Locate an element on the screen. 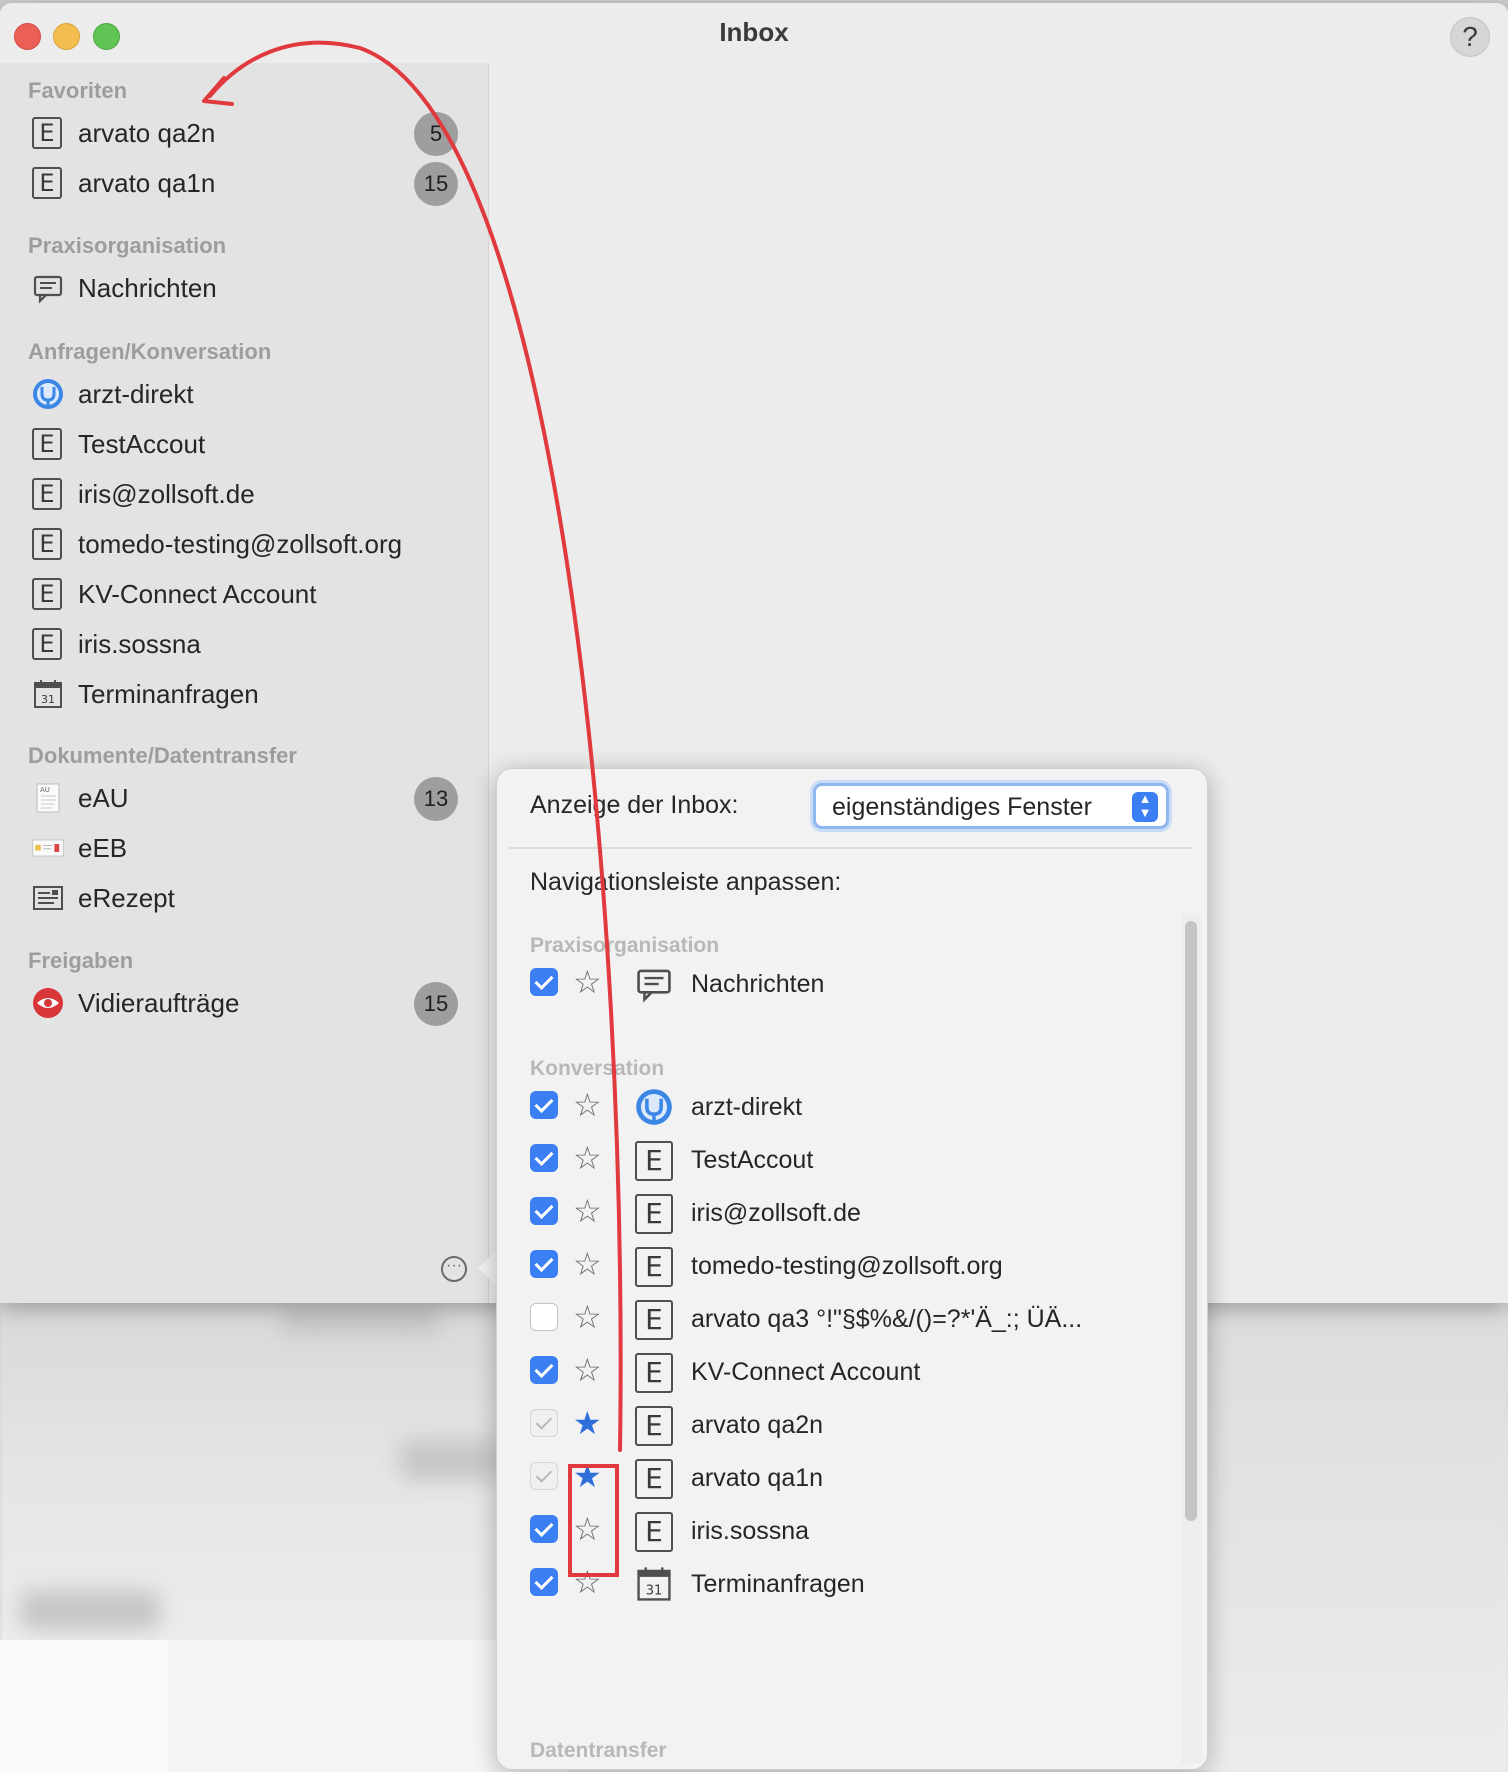  sidebar-item: AU eAU 13 is located at coordinates (243, 798).